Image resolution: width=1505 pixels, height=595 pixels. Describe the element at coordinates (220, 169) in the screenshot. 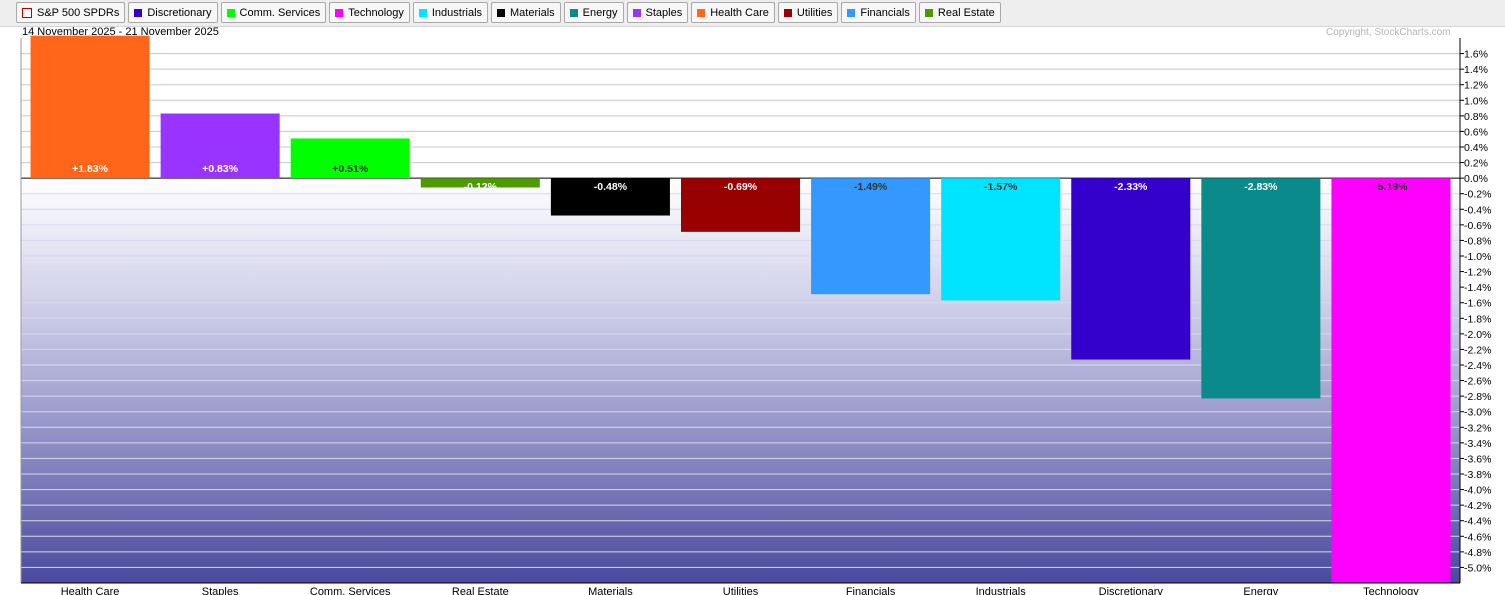

I see `bar-value-label: +0.83%` at that location.